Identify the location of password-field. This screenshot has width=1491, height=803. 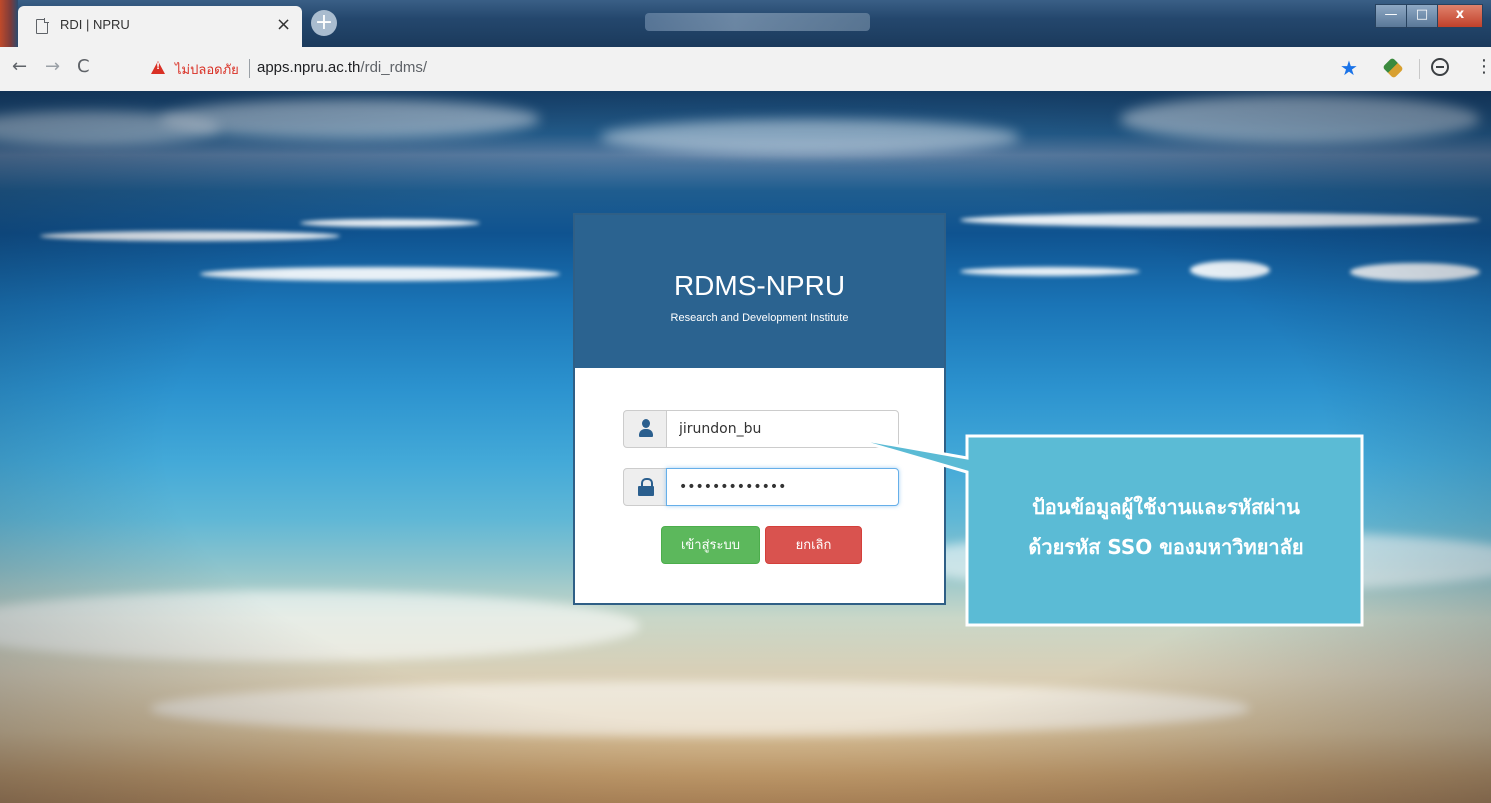
(761, 487).